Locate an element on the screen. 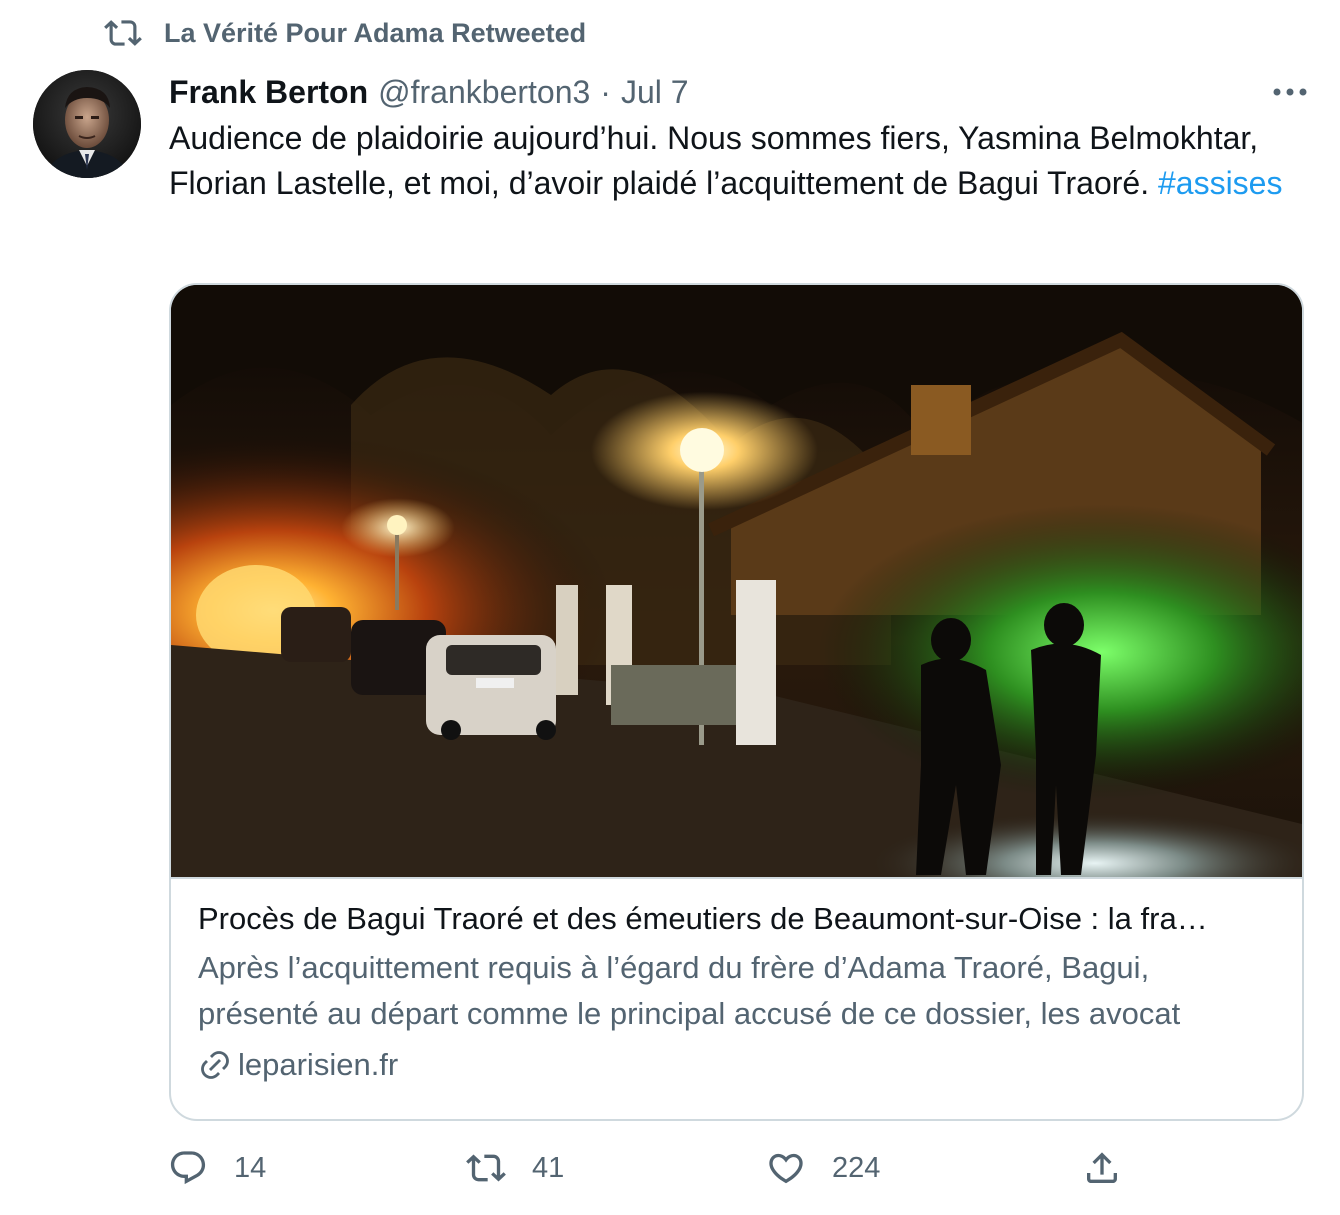  avatar-photo is located at coordinates (87, 124).